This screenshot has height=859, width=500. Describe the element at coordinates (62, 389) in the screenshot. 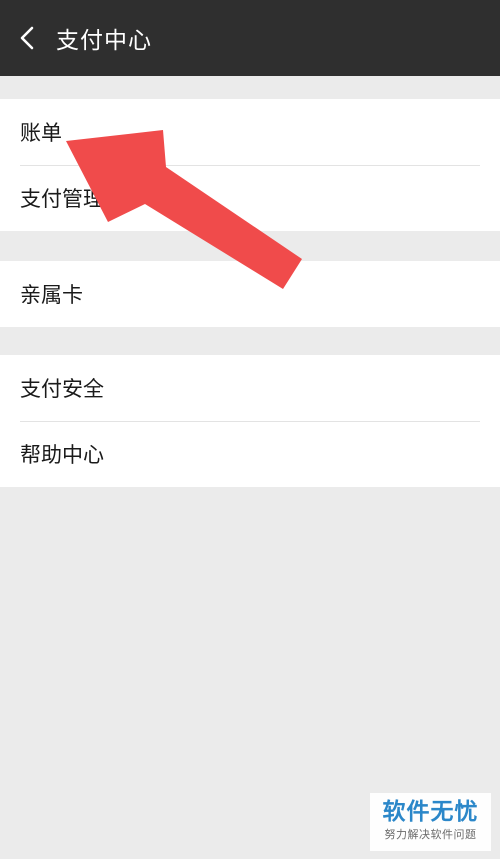

I see `menu-item-label: 支付安全` at that location.